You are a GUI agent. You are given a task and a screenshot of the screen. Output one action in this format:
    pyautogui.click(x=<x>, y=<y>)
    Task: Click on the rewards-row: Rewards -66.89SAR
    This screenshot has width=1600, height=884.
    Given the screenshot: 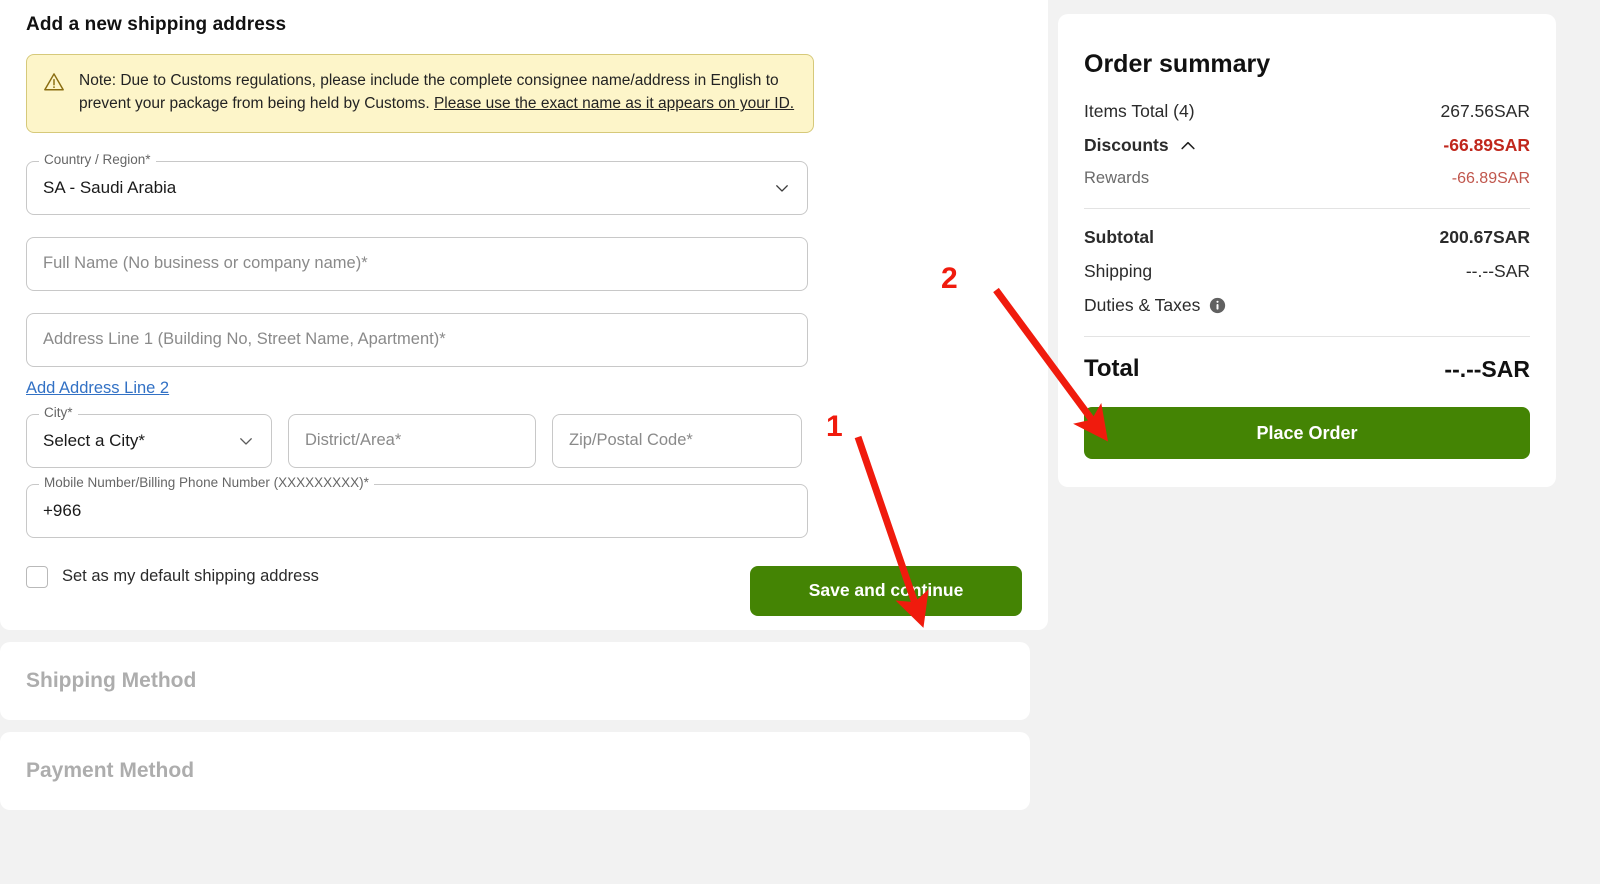 What is the action you would take?
    pyautogui.click(x=1307, y=178)
    